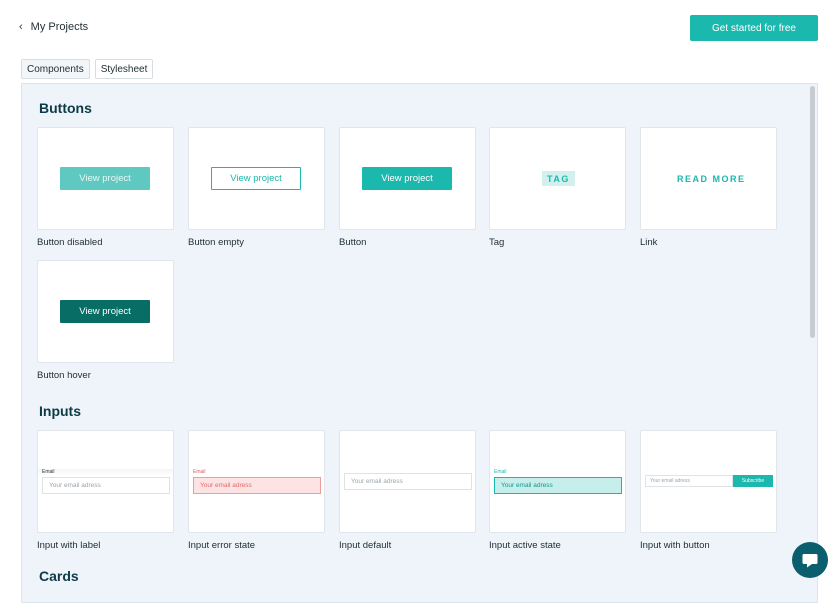  What do you see at coordinates (70, 242) in the screenshot?
I see `caption-button-disabled: Button disabled` at bounding box center [70, 242].